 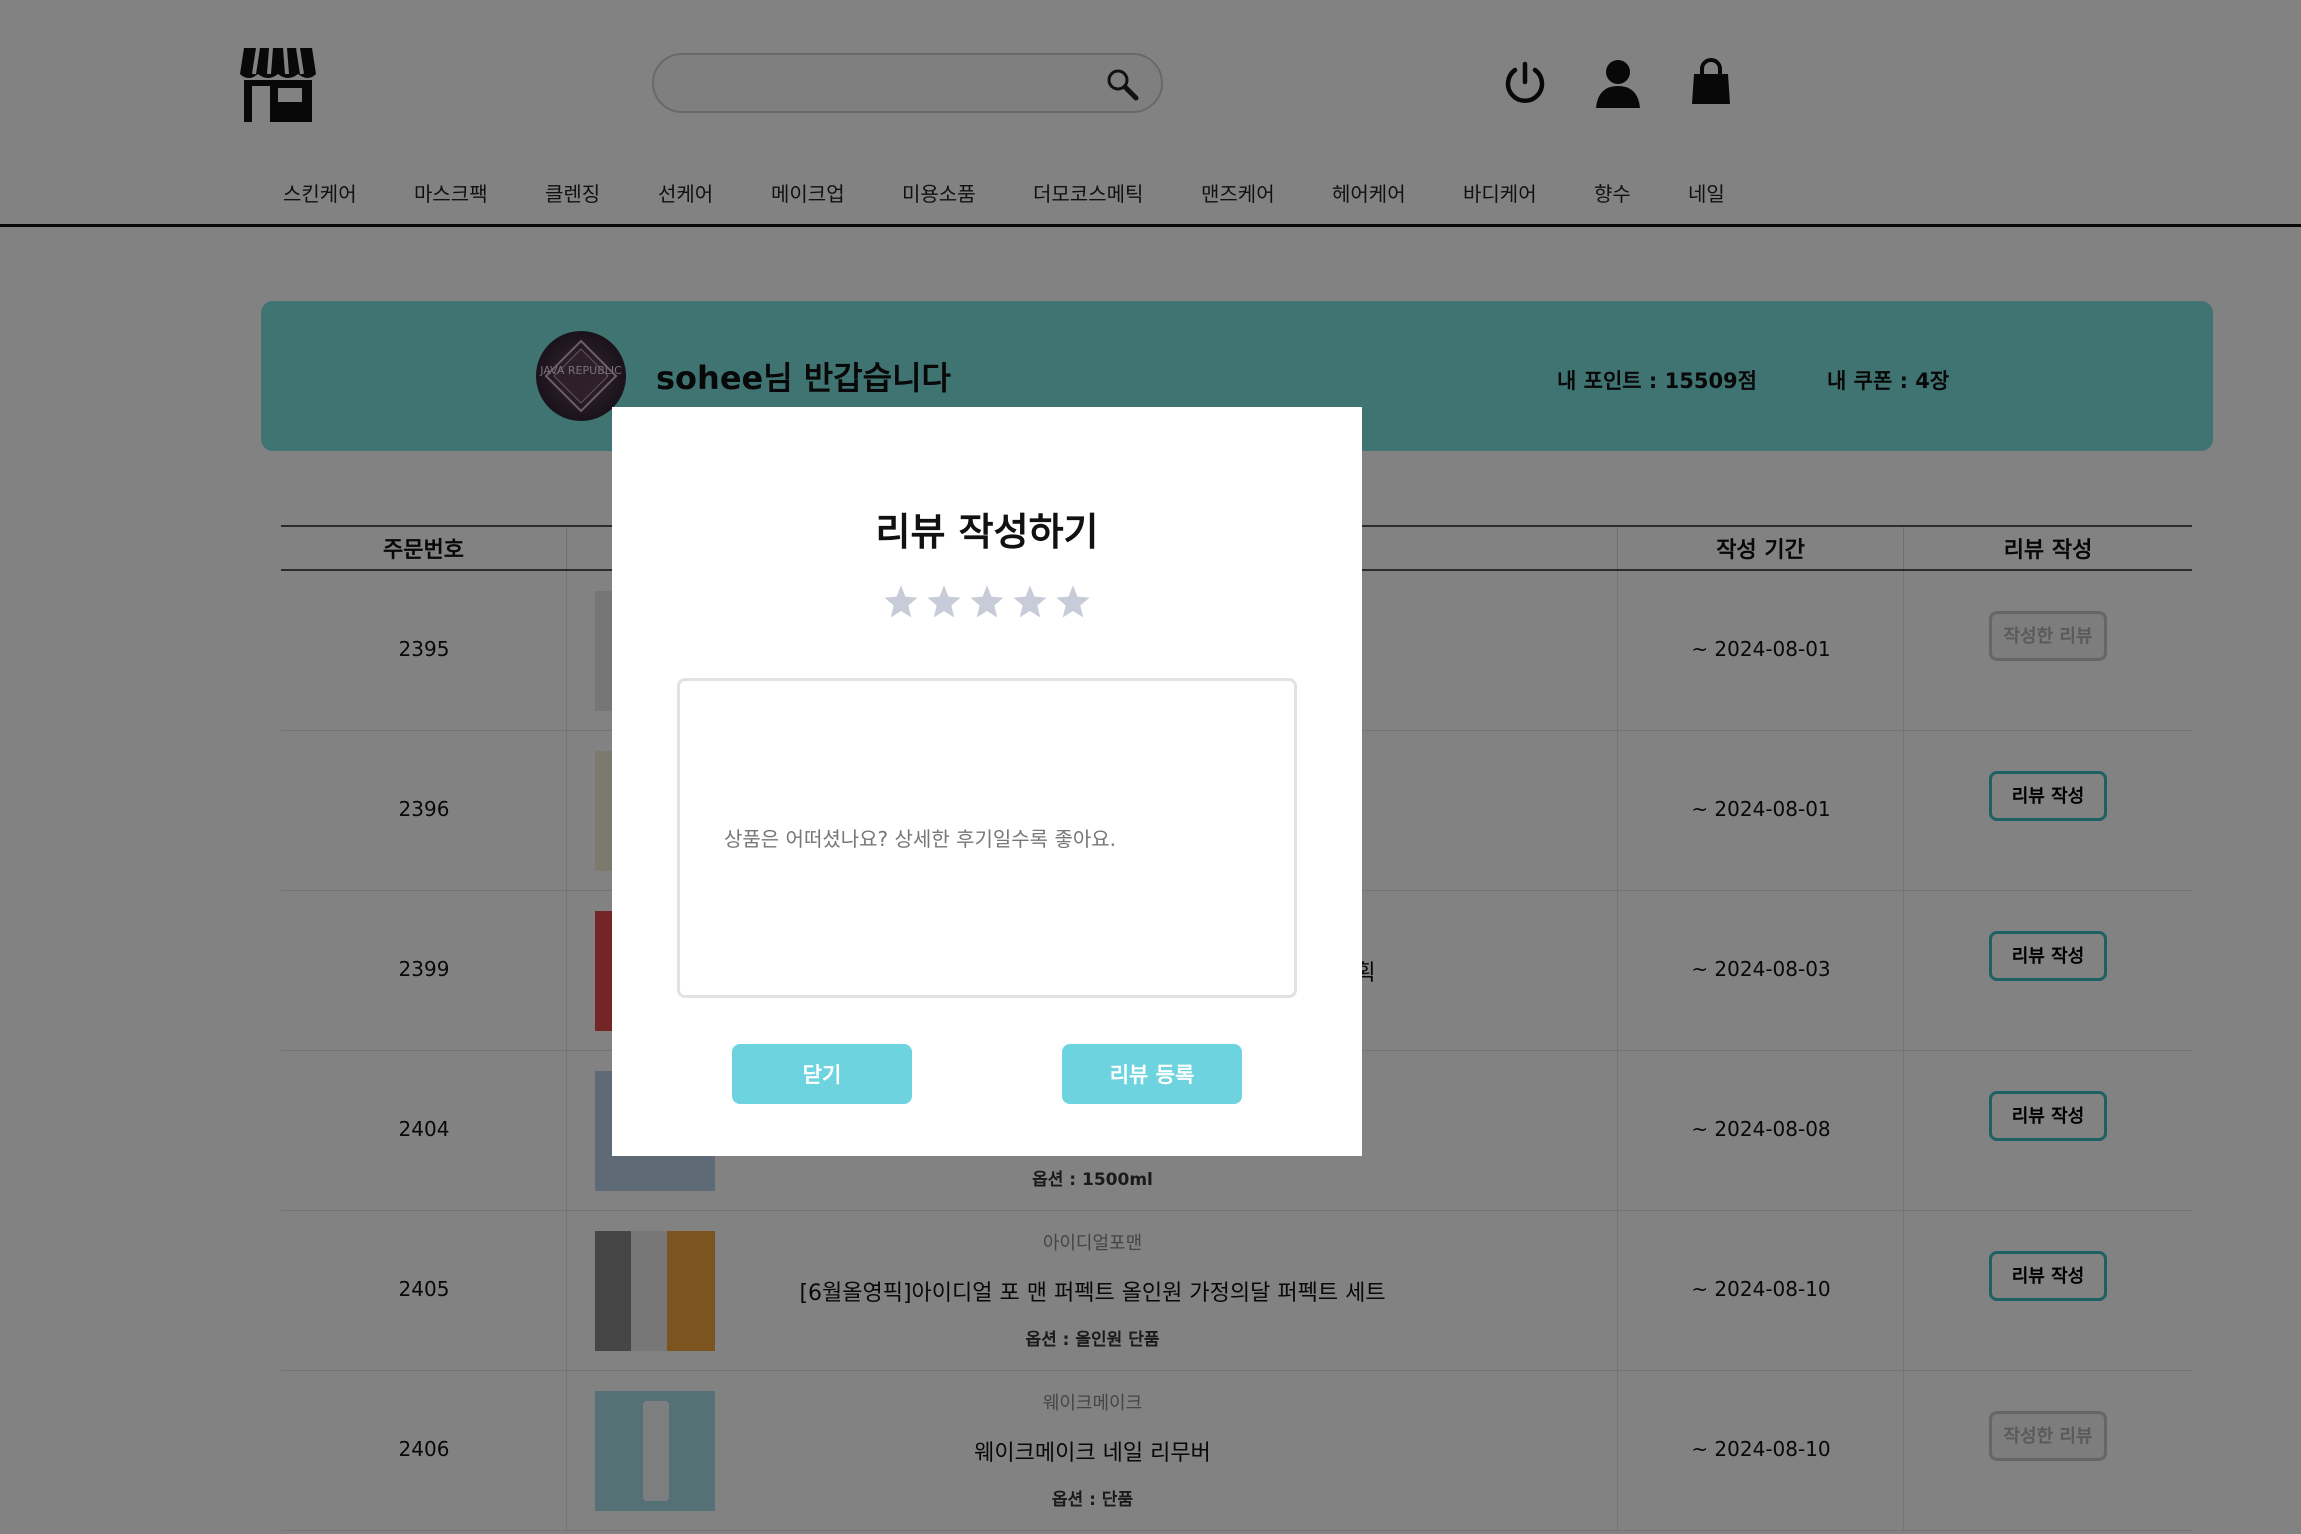 I want to click on star-rating, so click(x=987, y=607).